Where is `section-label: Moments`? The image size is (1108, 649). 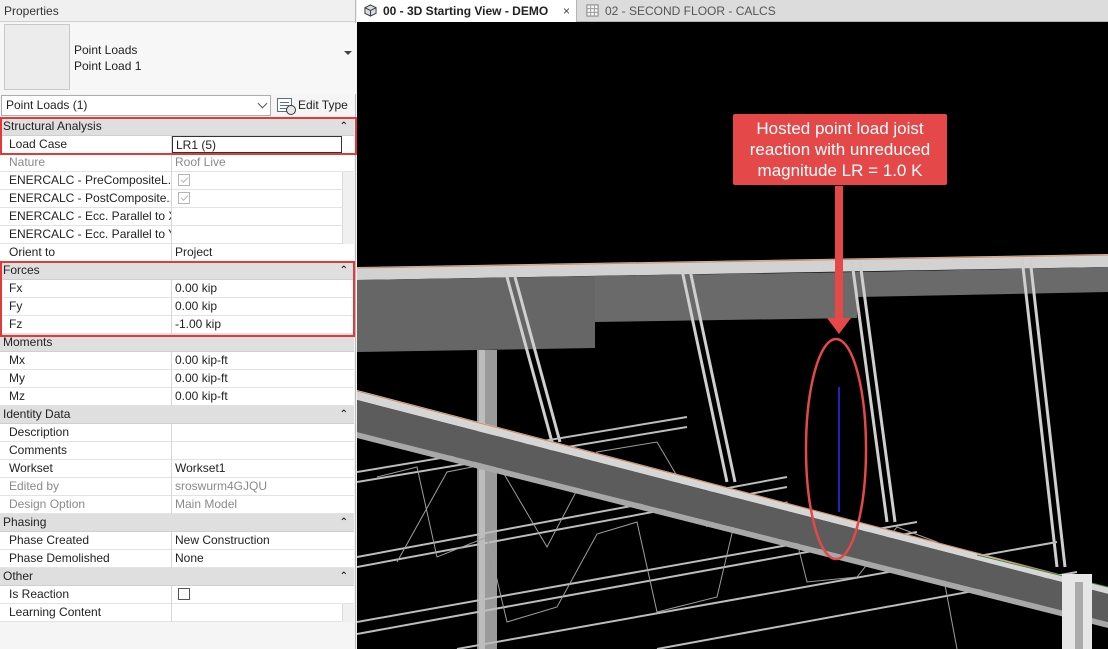 section-label: Moments is located at coordinates (28, 342).